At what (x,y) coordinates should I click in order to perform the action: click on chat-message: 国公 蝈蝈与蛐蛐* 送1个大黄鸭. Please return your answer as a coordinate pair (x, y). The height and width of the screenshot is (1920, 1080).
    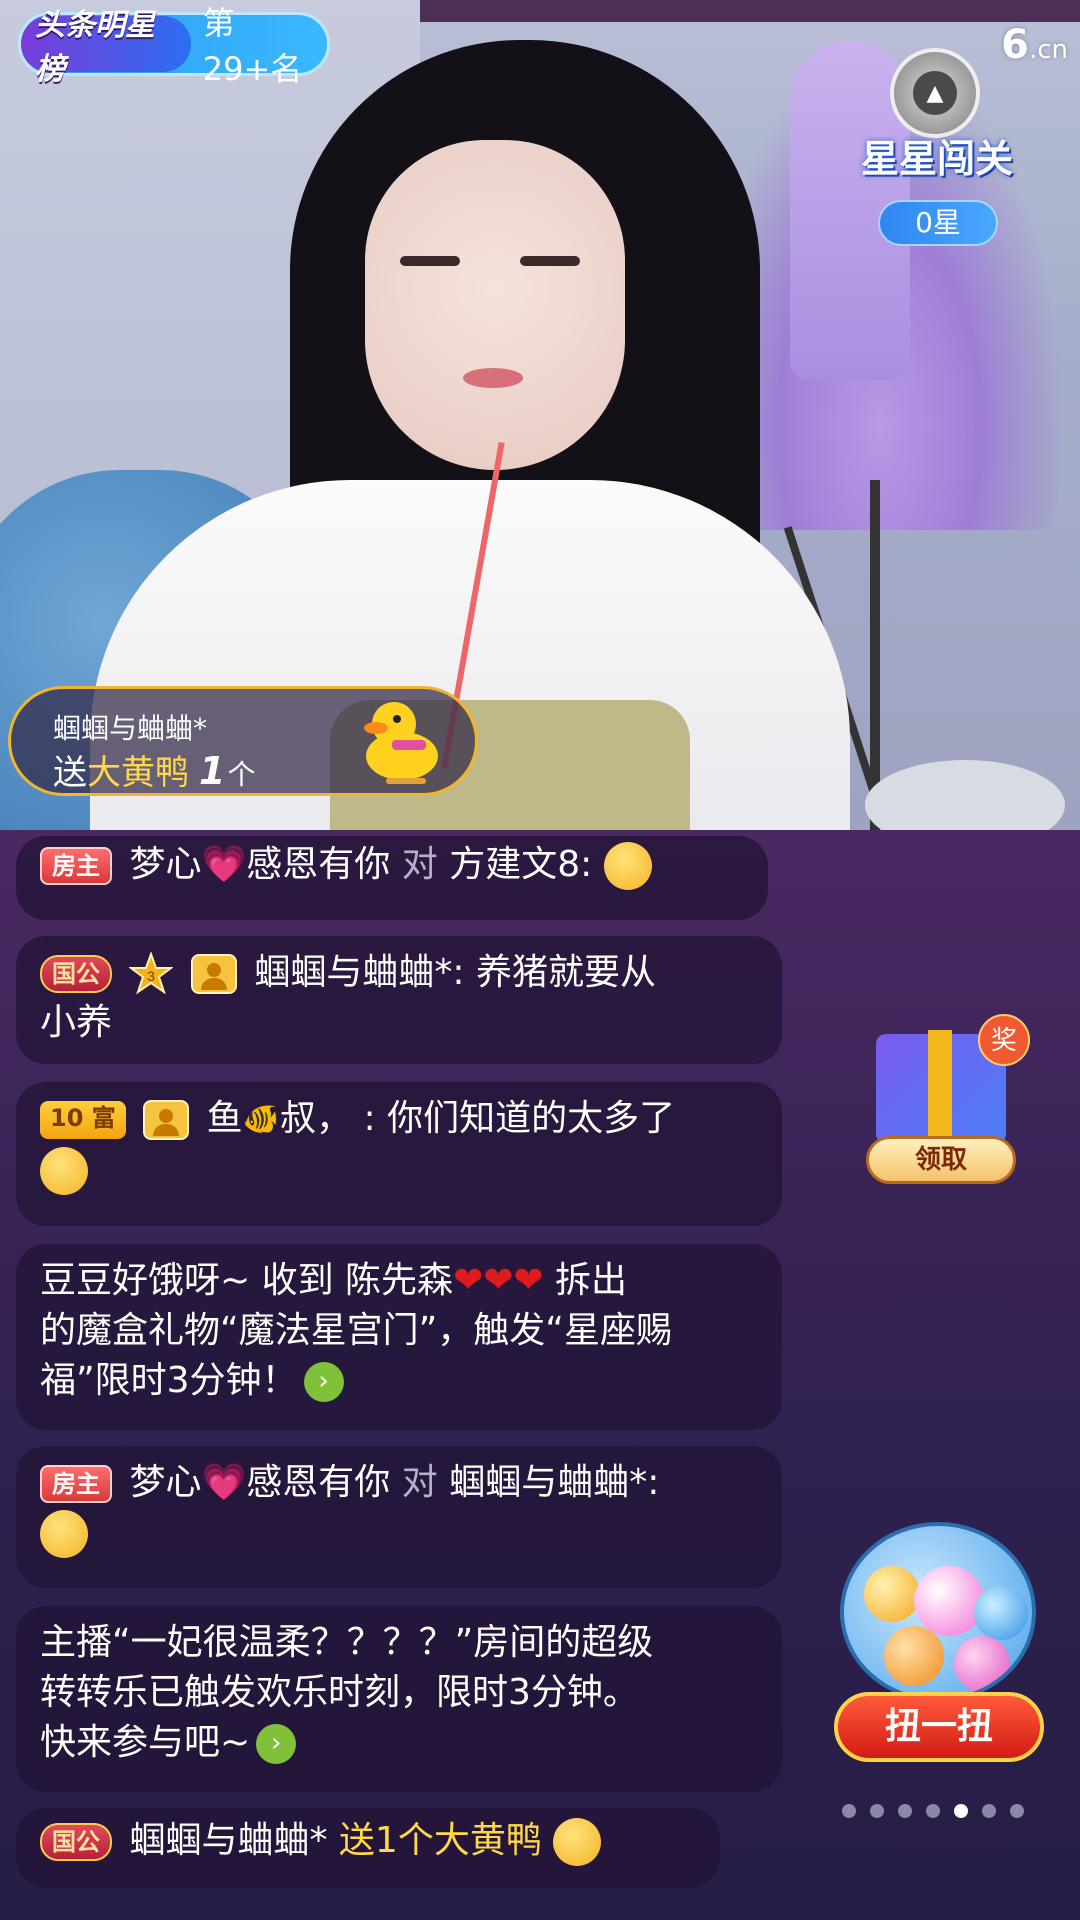
    Looking at the image, I should click on (368, 1848).